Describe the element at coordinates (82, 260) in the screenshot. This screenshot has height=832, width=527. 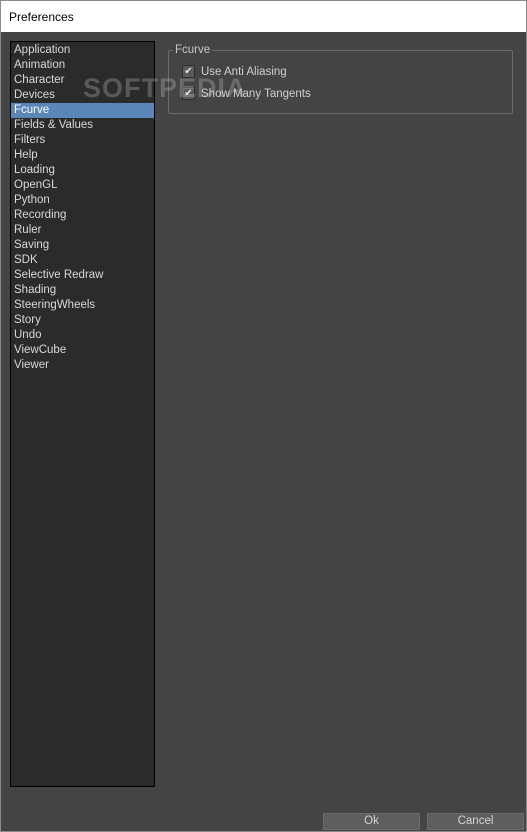
I see `sidebar-item-sdk: SDK` at that location.